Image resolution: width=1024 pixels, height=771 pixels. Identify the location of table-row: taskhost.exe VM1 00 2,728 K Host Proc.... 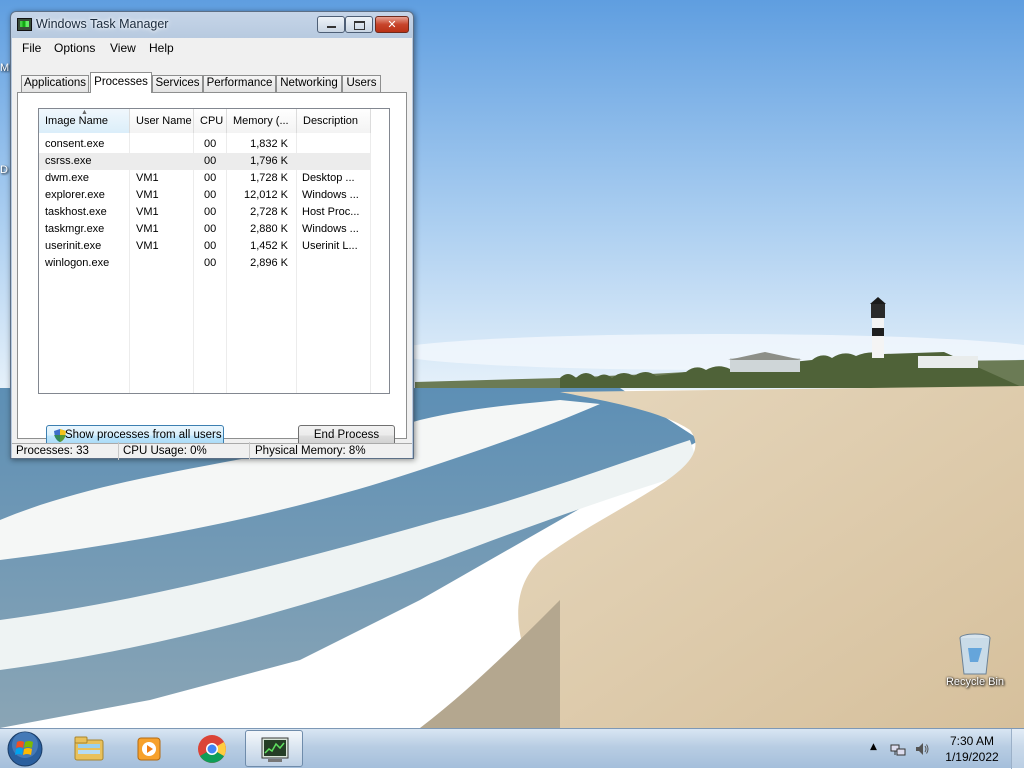
(205, 212).